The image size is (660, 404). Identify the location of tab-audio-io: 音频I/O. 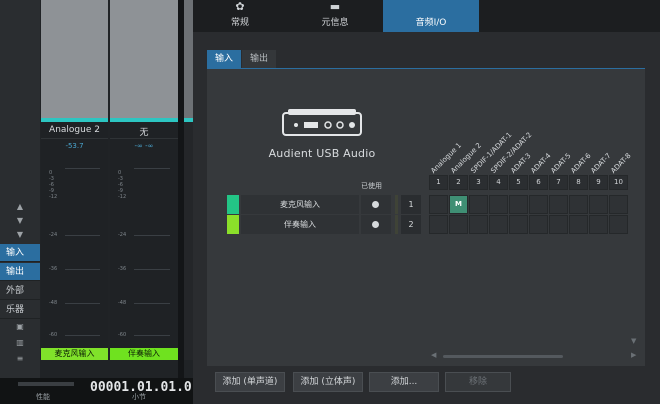
(431, 16).